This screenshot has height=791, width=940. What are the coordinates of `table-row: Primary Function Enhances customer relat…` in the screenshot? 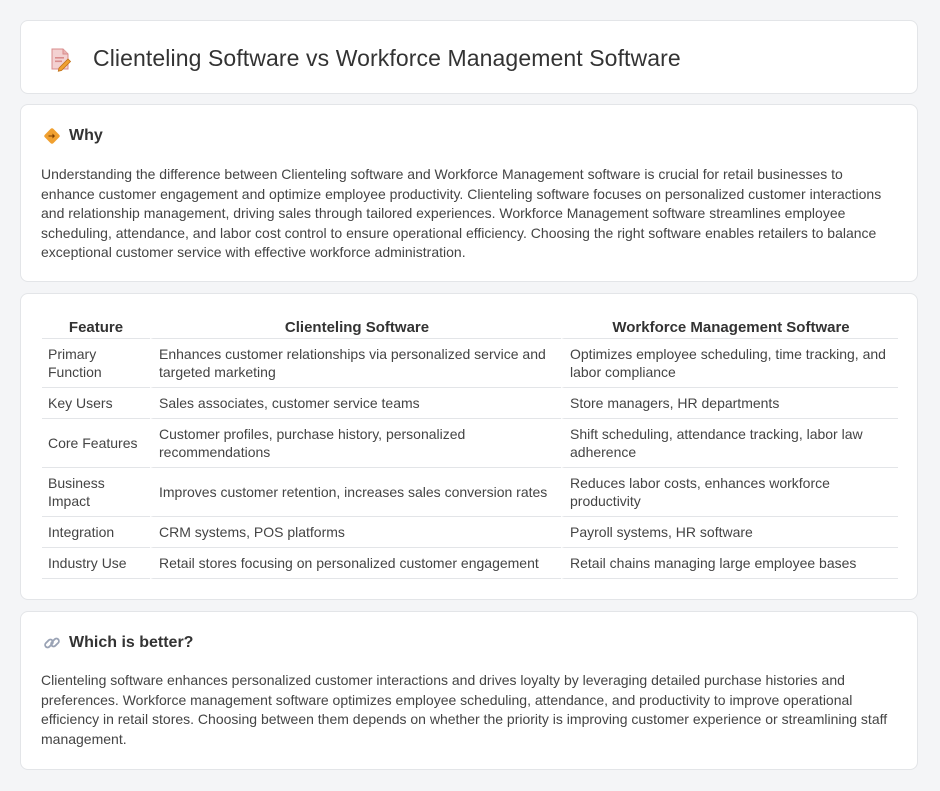 It's located at (470, 363).